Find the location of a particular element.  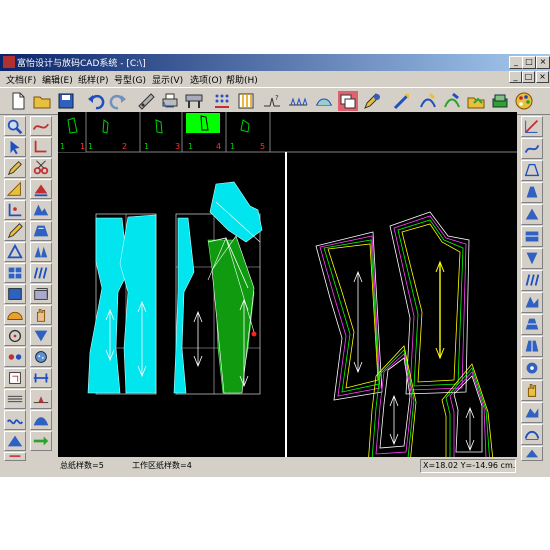

minimize-button: _ is located at coordinates (516, 62).